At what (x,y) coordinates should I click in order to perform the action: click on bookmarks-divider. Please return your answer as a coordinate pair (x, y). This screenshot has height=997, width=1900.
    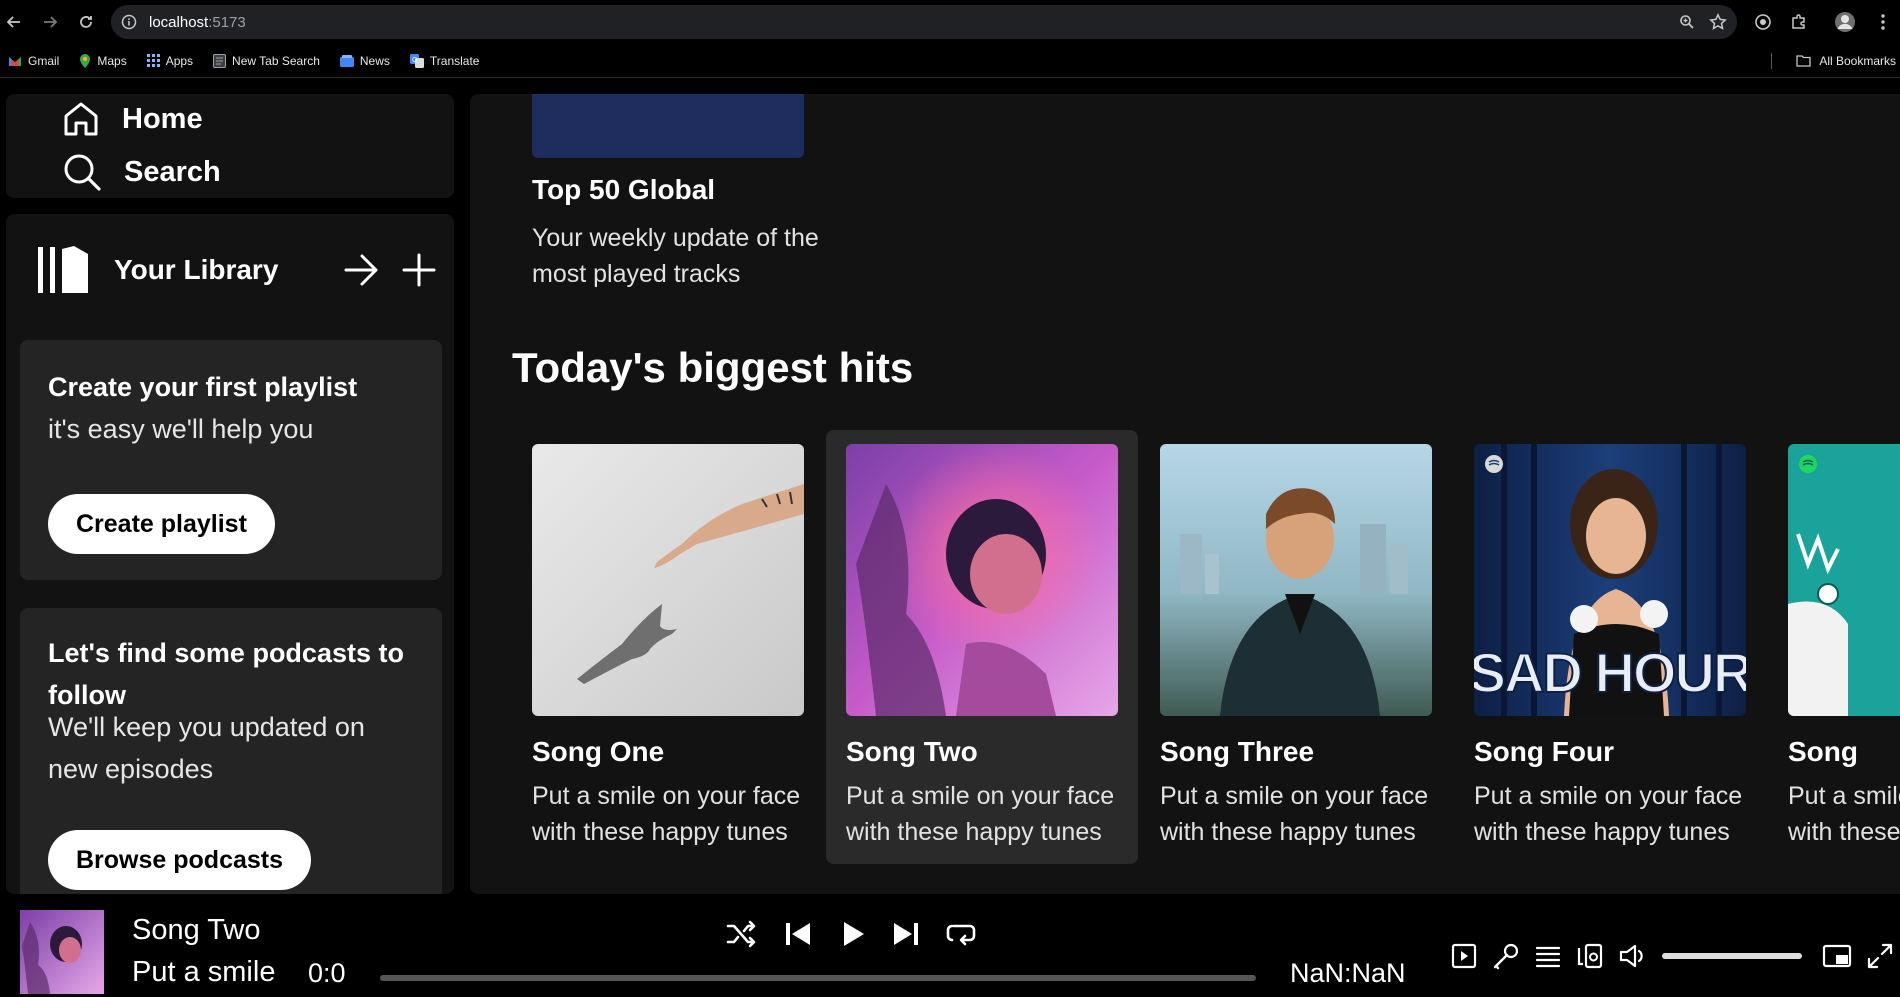
    Looking at the image, I should click on (1771, 61).